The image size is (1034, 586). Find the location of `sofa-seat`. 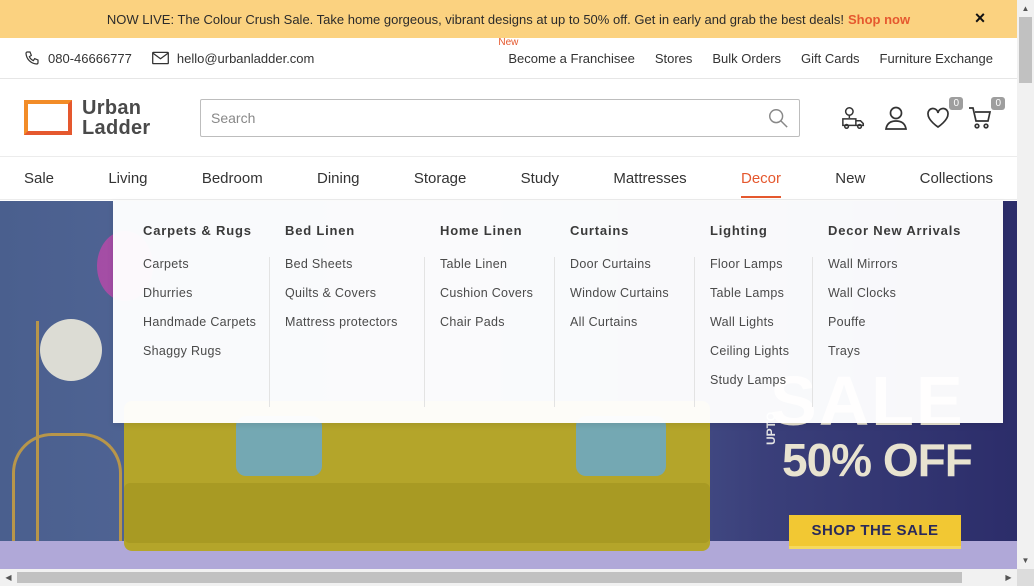

sofa-seat is located at coordinates (417, 513).